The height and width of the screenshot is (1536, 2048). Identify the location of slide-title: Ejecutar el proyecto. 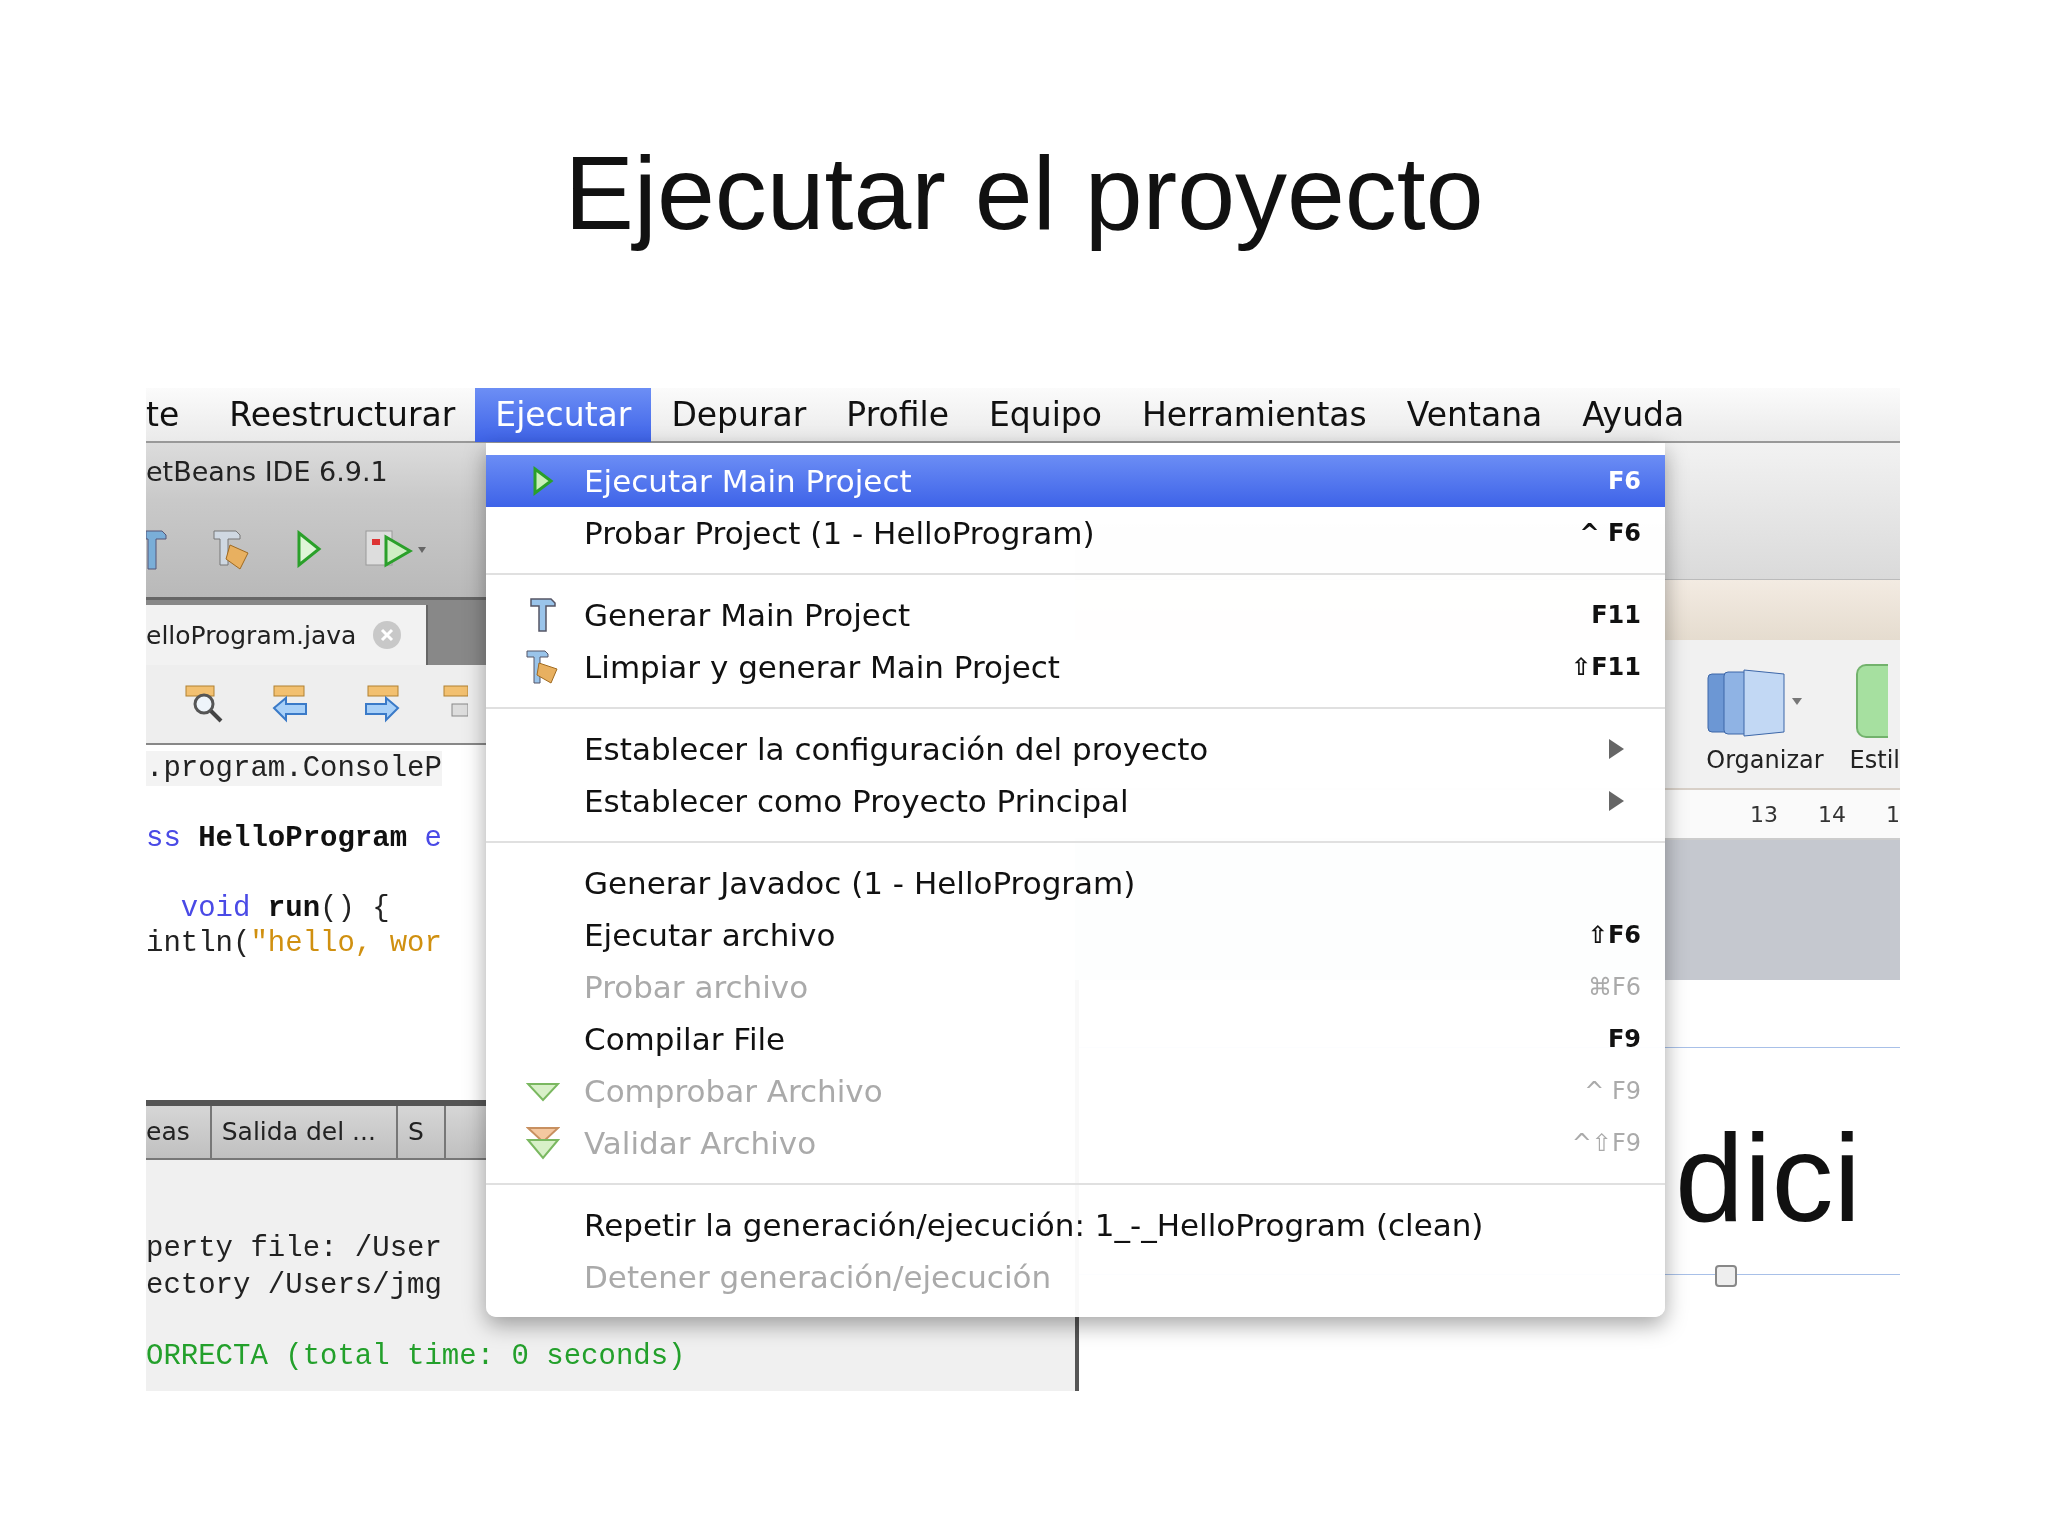
(1024, 193).